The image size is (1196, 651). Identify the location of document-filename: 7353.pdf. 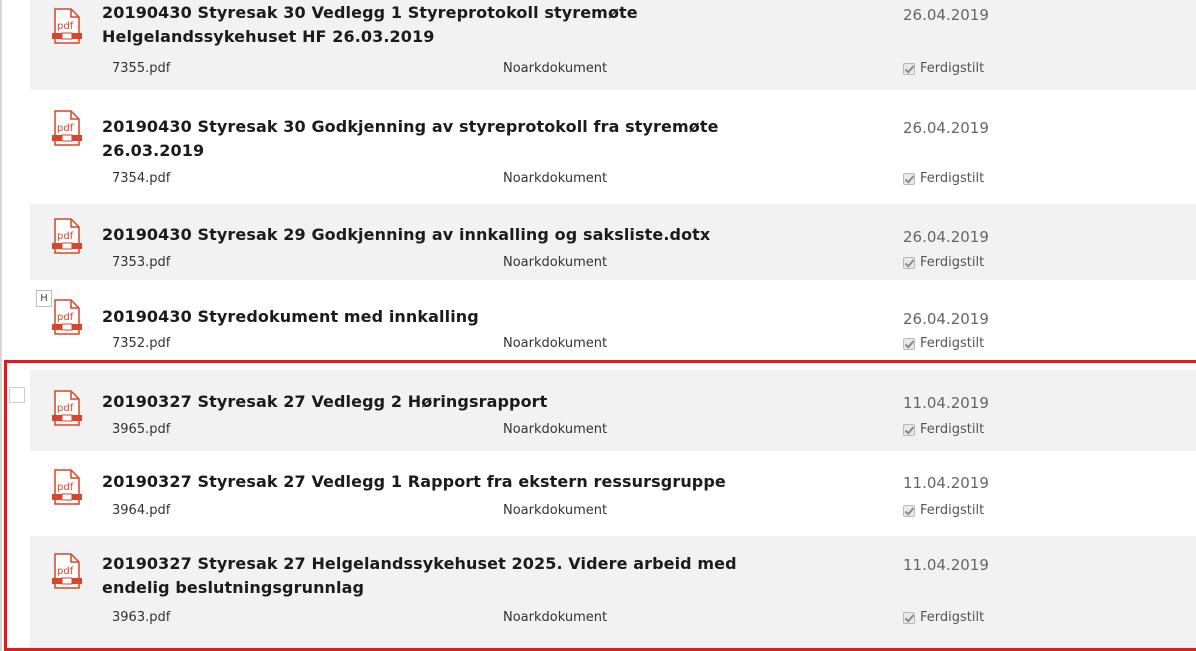
(141, 262).